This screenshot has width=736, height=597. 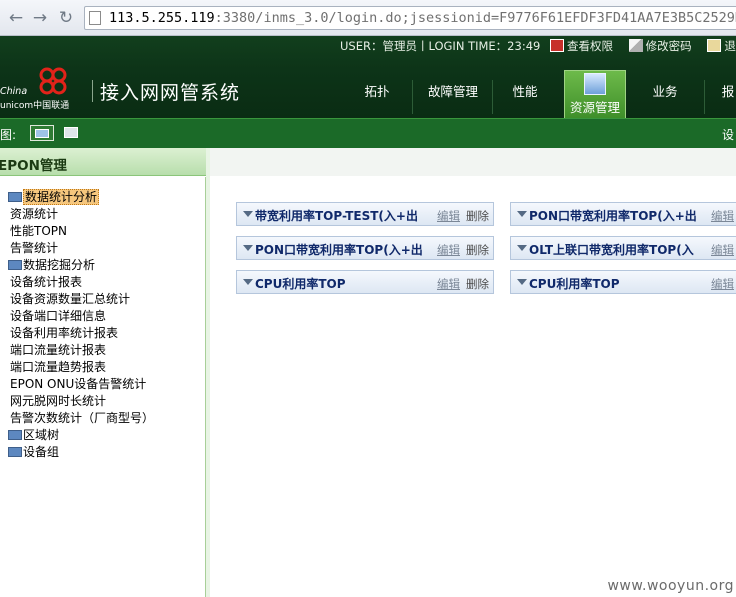 I want to click on portlet-olt-uplink-bandwidth-top: OLT上联口带宽利用率TOP(入 编辑, so click(x=623, y=248).